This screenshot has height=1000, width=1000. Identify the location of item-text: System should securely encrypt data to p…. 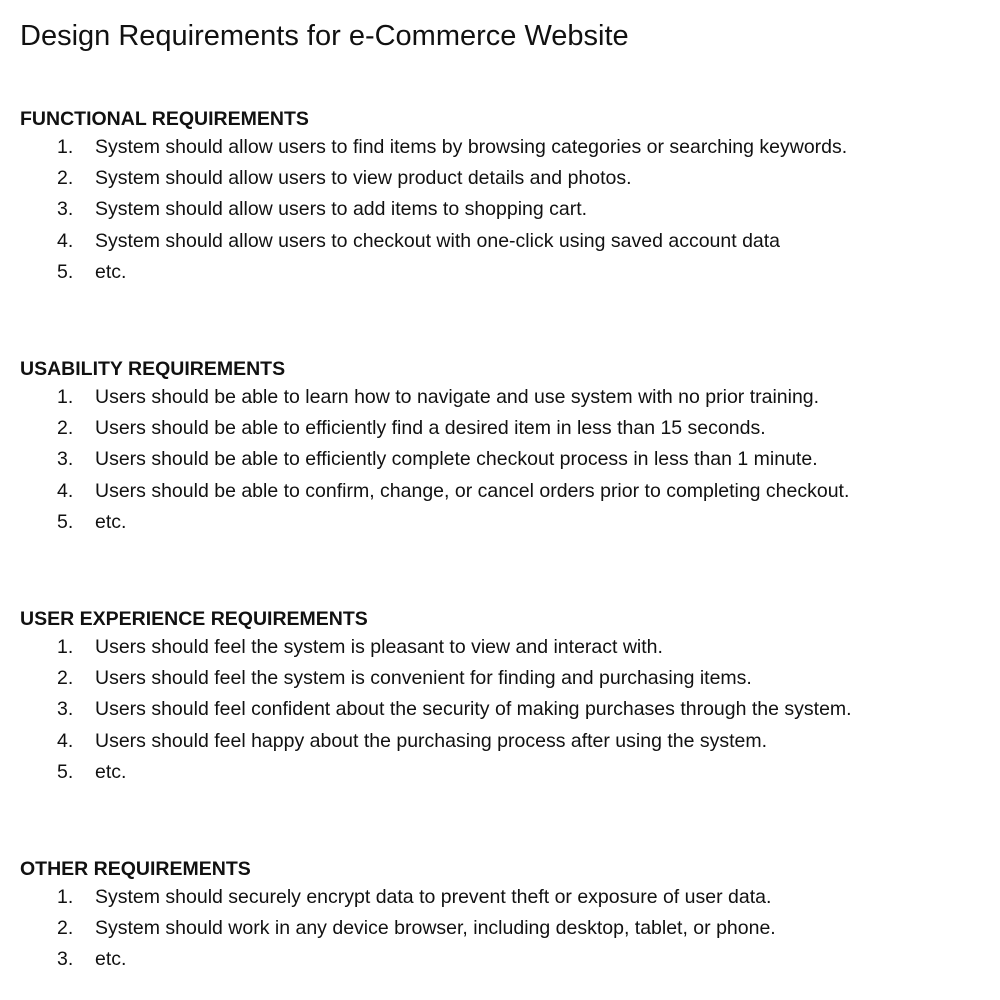
(433, 897).